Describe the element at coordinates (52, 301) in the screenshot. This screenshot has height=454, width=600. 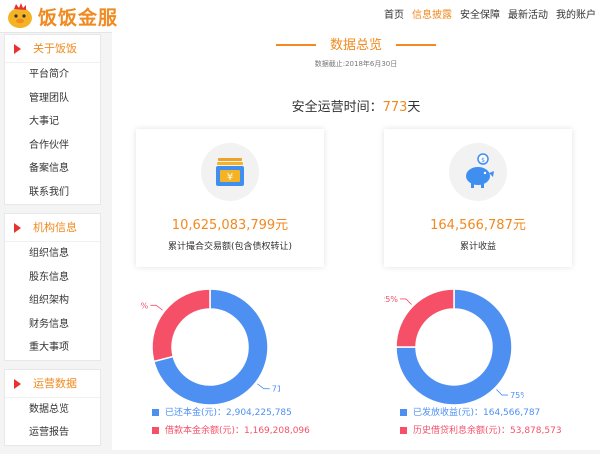
I see `sidebar-item-org-structure: 组织架构` at that location.